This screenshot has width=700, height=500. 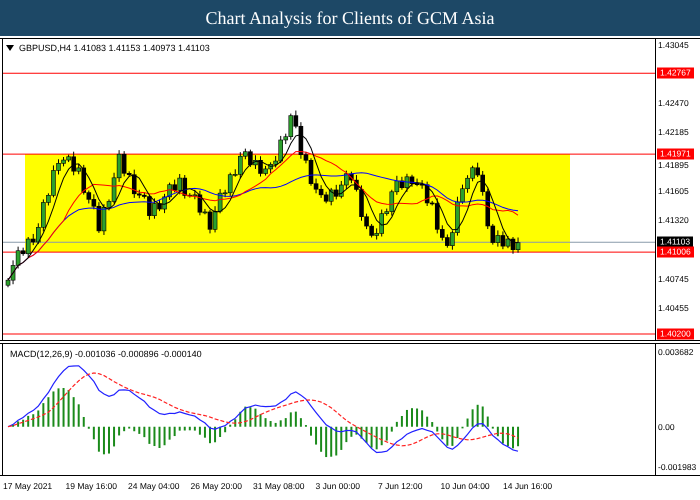 What do you see at coordinates (673, 165) in the screenshot?
I see `price-tick-label: 1.41895` at bounding box center [673, 165].